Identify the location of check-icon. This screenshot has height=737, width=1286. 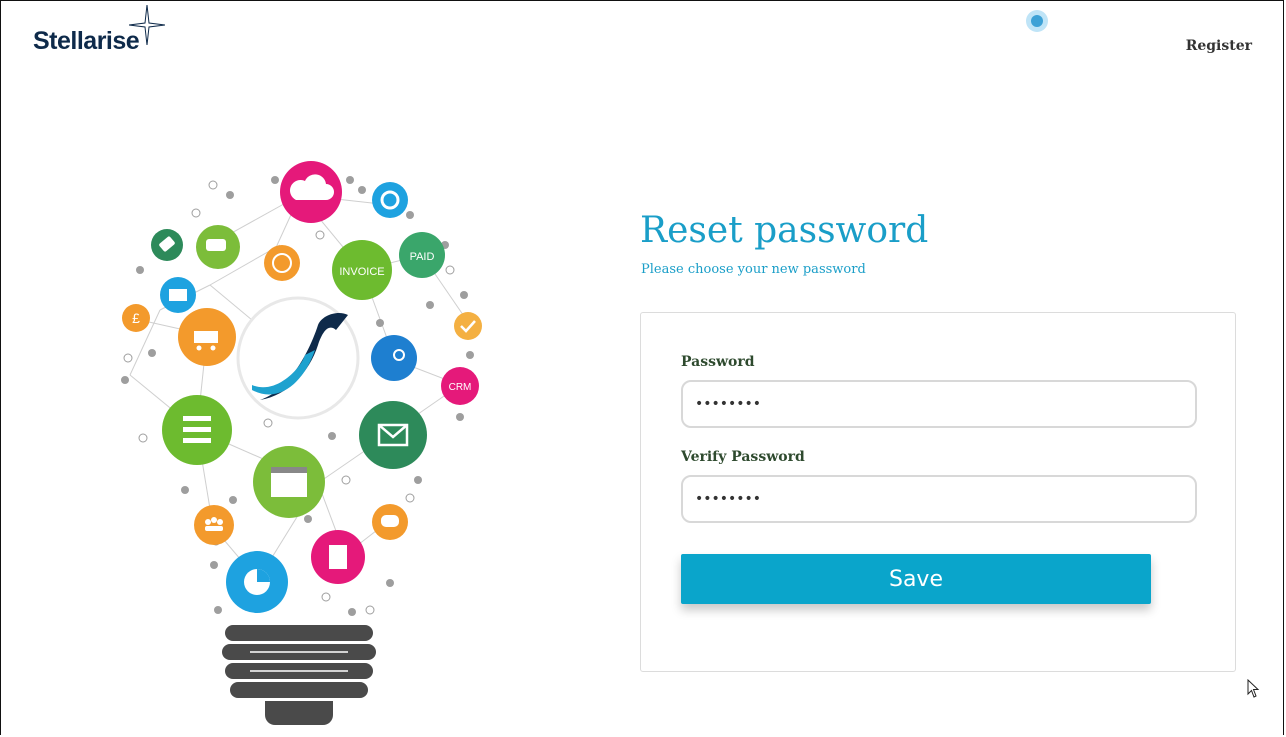
(468, 326).